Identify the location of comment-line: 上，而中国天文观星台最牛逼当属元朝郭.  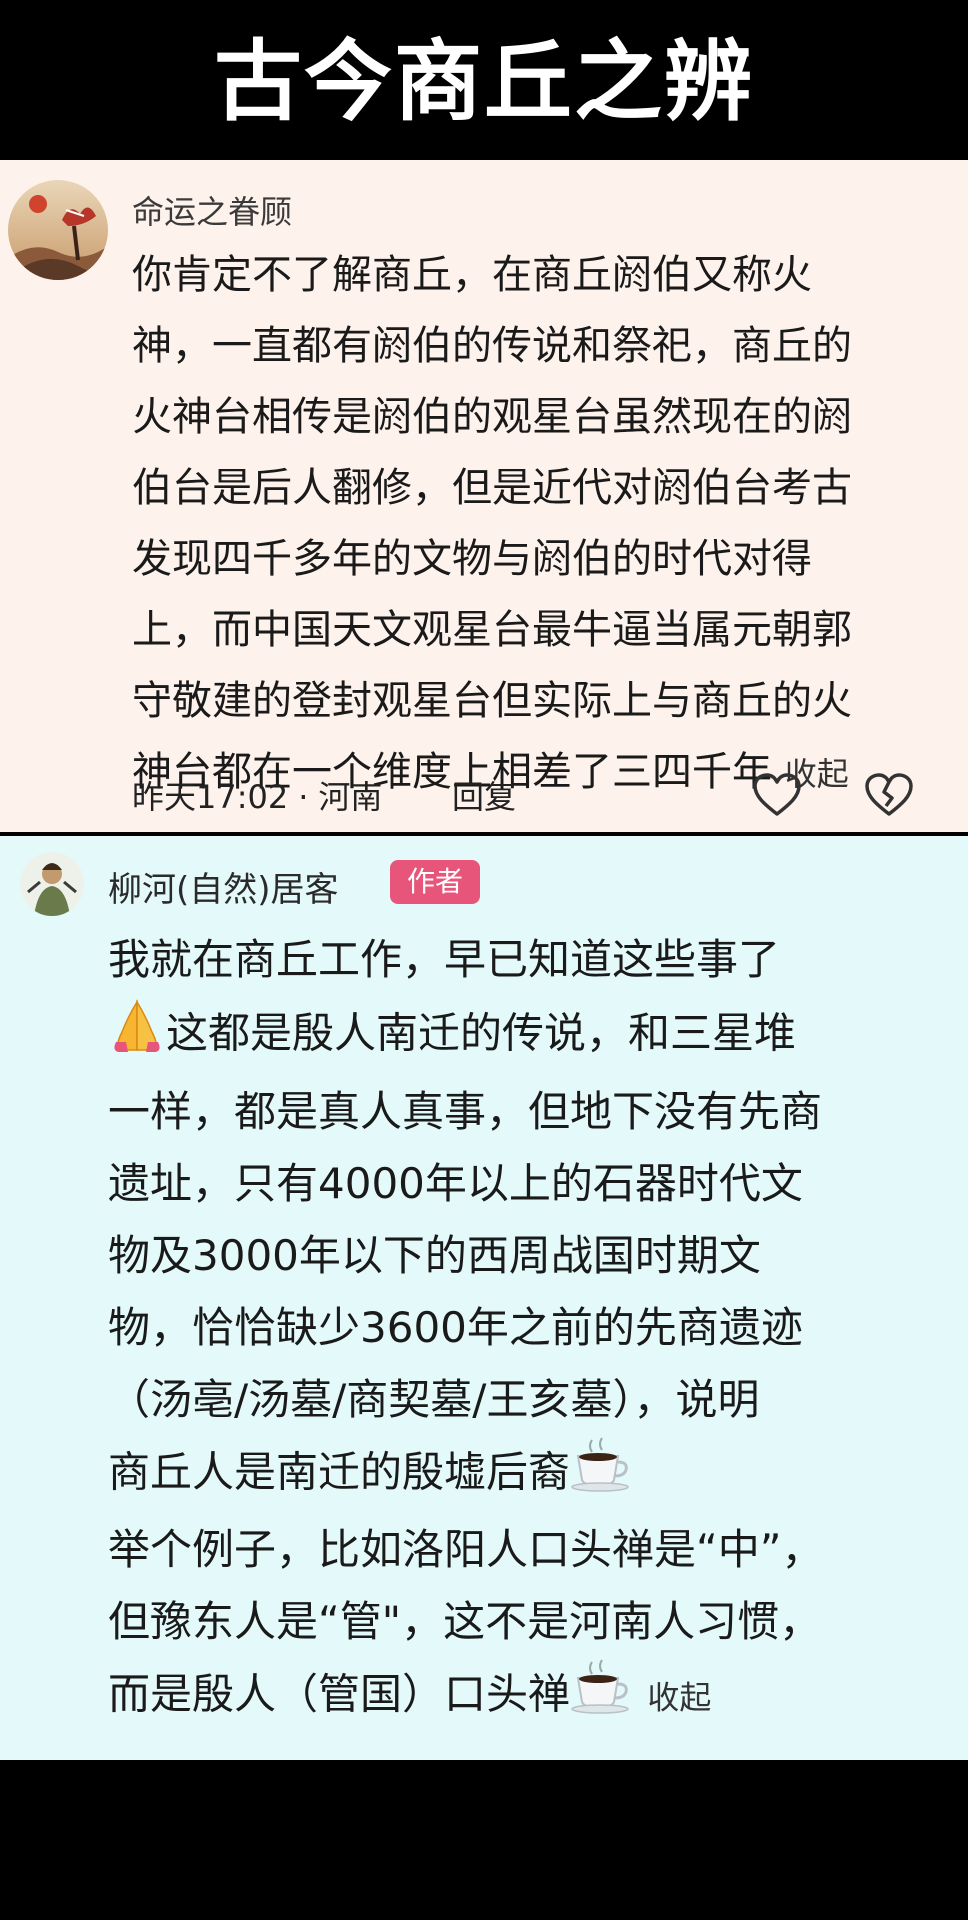
(492, 630).